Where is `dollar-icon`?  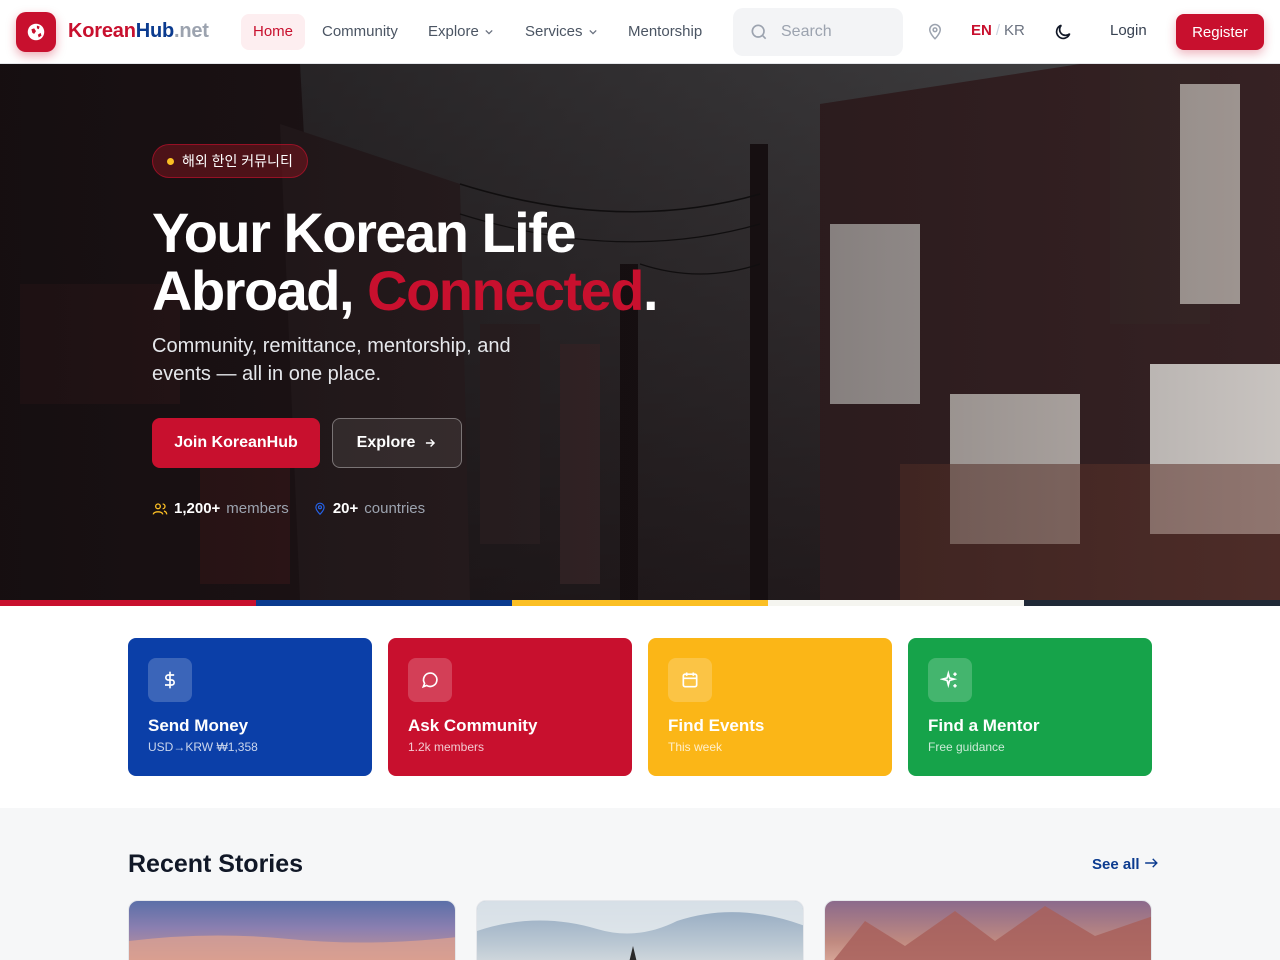
dollar-icon is located at coordinates (170, 680).